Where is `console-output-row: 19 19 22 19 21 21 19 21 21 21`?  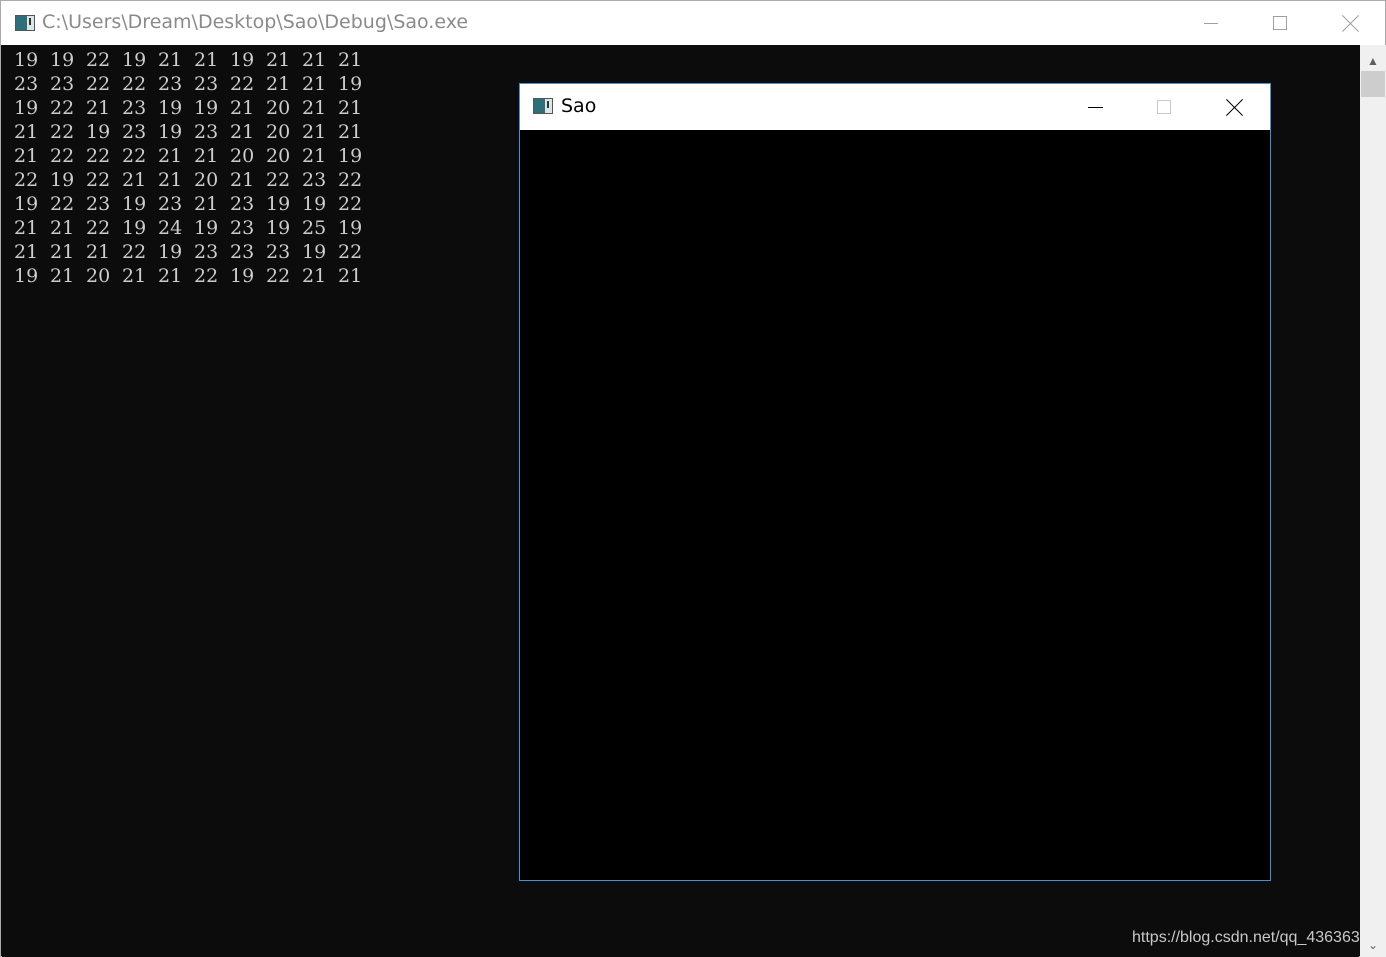
console-output-row: 19 19 22 19 21 21 19 21 21 21 is located at coordinates (194, 60).